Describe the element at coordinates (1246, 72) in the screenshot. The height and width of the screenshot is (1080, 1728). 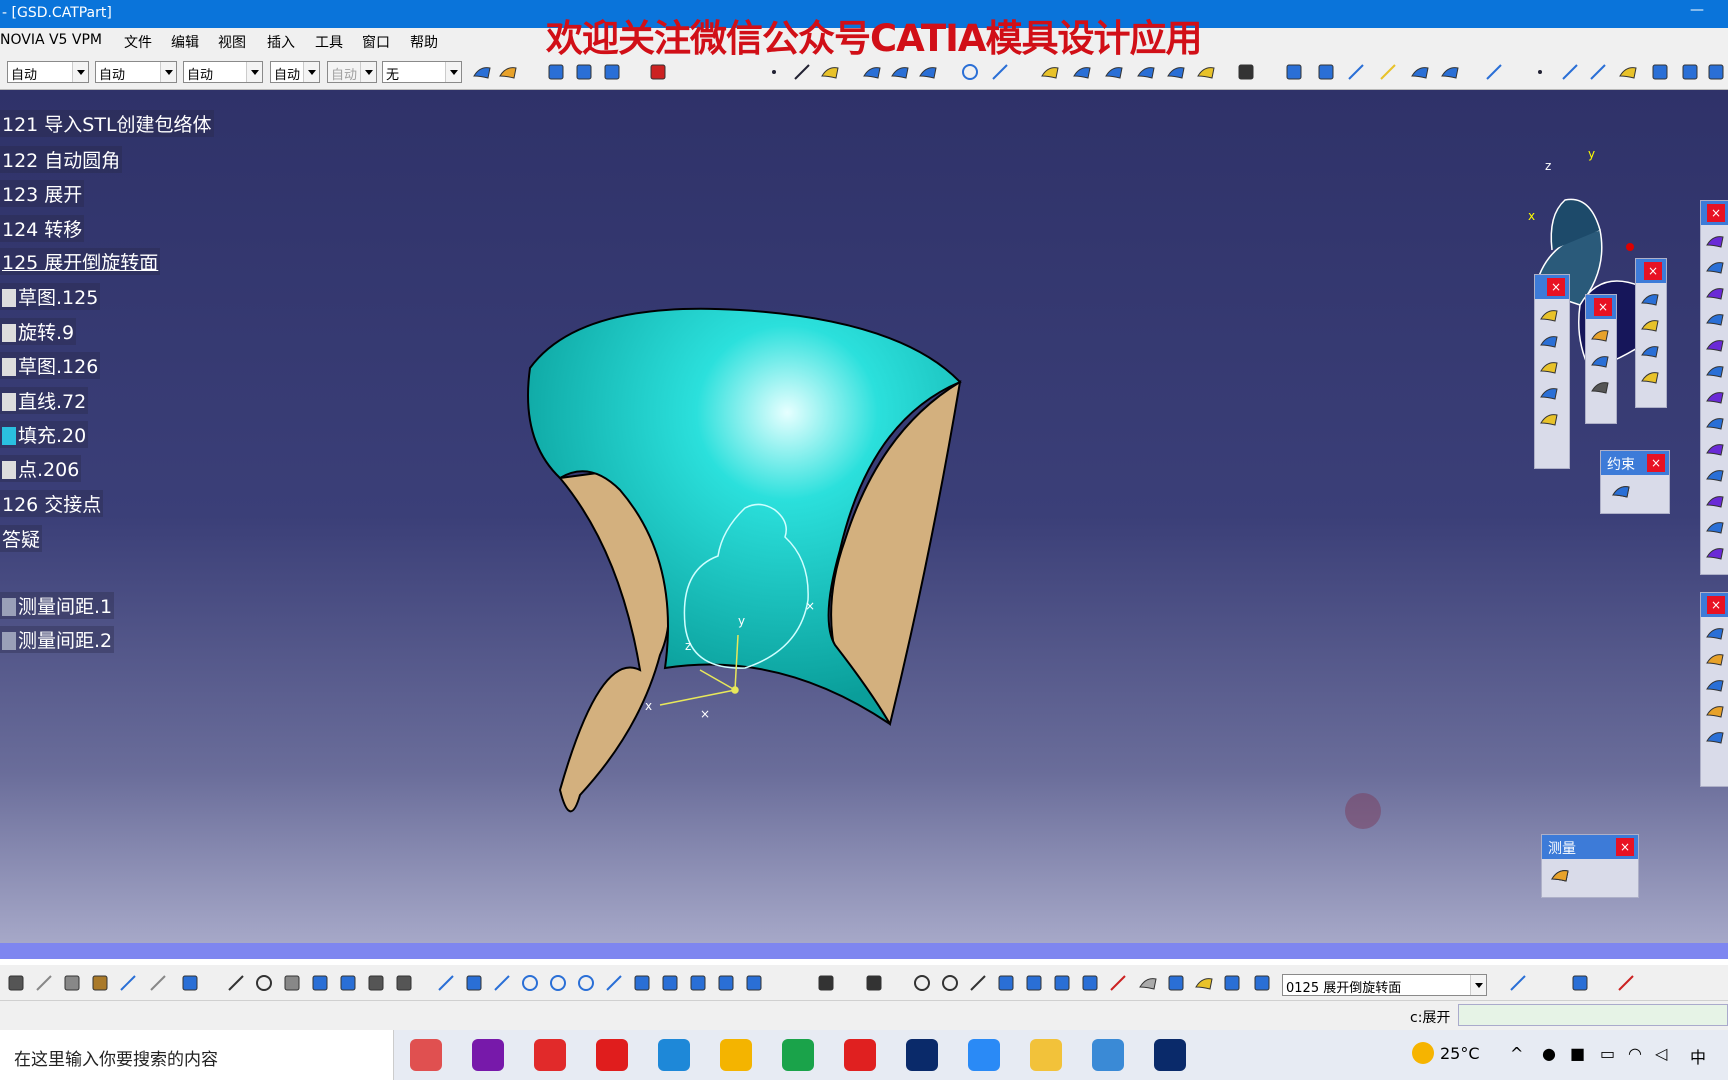
I see `measure-icon` at that location.